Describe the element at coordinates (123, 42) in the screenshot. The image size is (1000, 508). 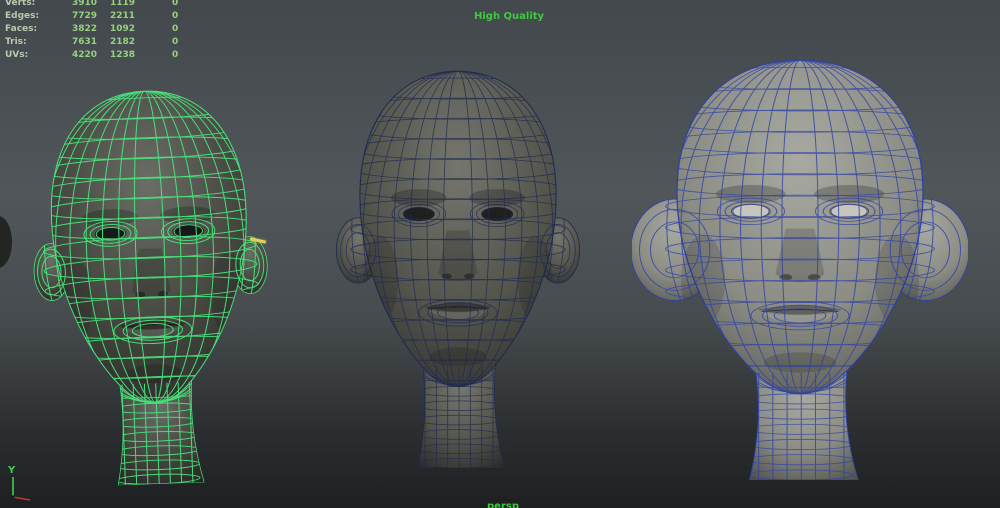
I see `hud-value: 2182` at that location.